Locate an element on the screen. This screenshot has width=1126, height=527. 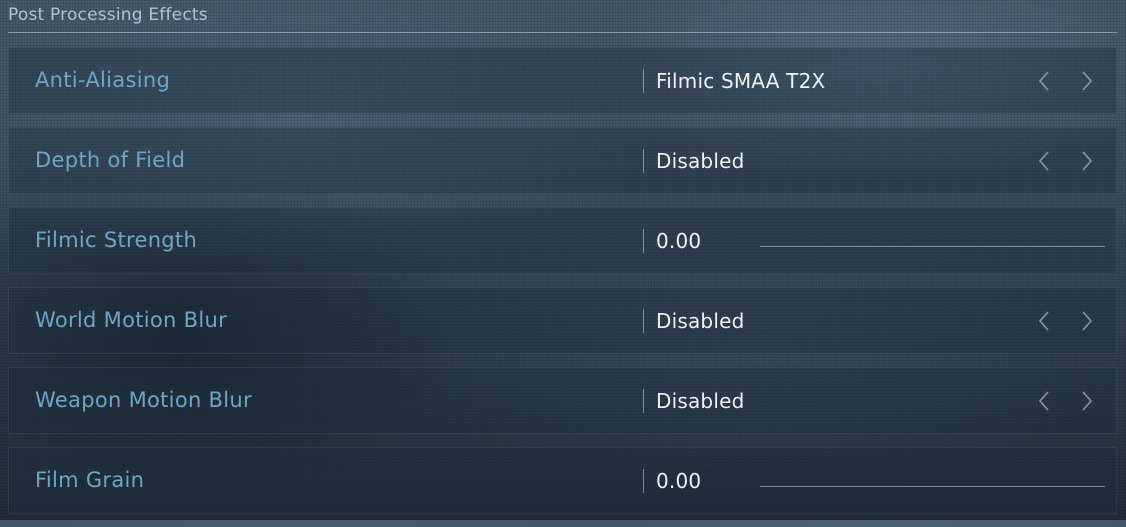
setting-row-anti-aliasing: Anti-Aliasing Filmic SMAA T2X is located at coordinates (562, 80).